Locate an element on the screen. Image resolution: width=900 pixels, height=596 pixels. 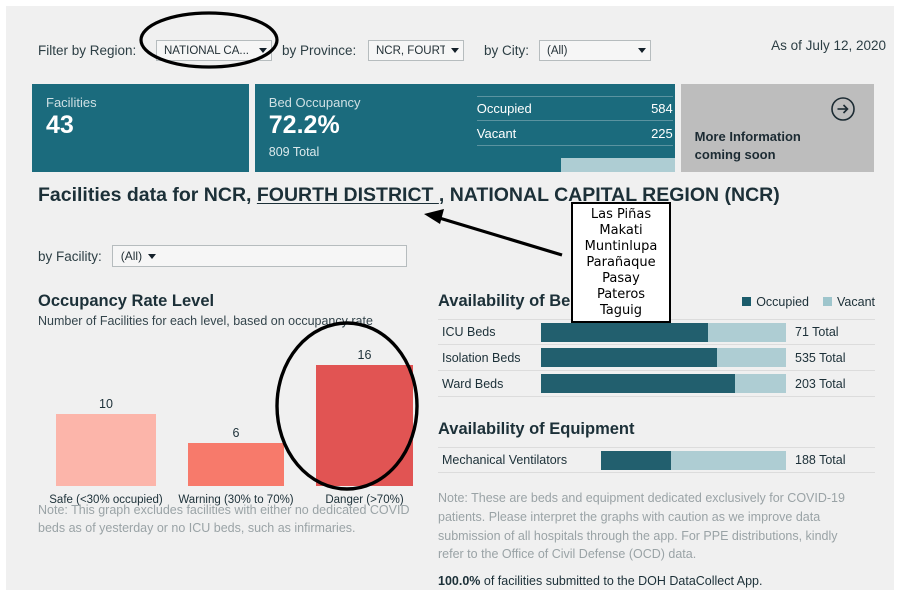
legend-item-vacant: Vacant is located at coordinates (849, 302).